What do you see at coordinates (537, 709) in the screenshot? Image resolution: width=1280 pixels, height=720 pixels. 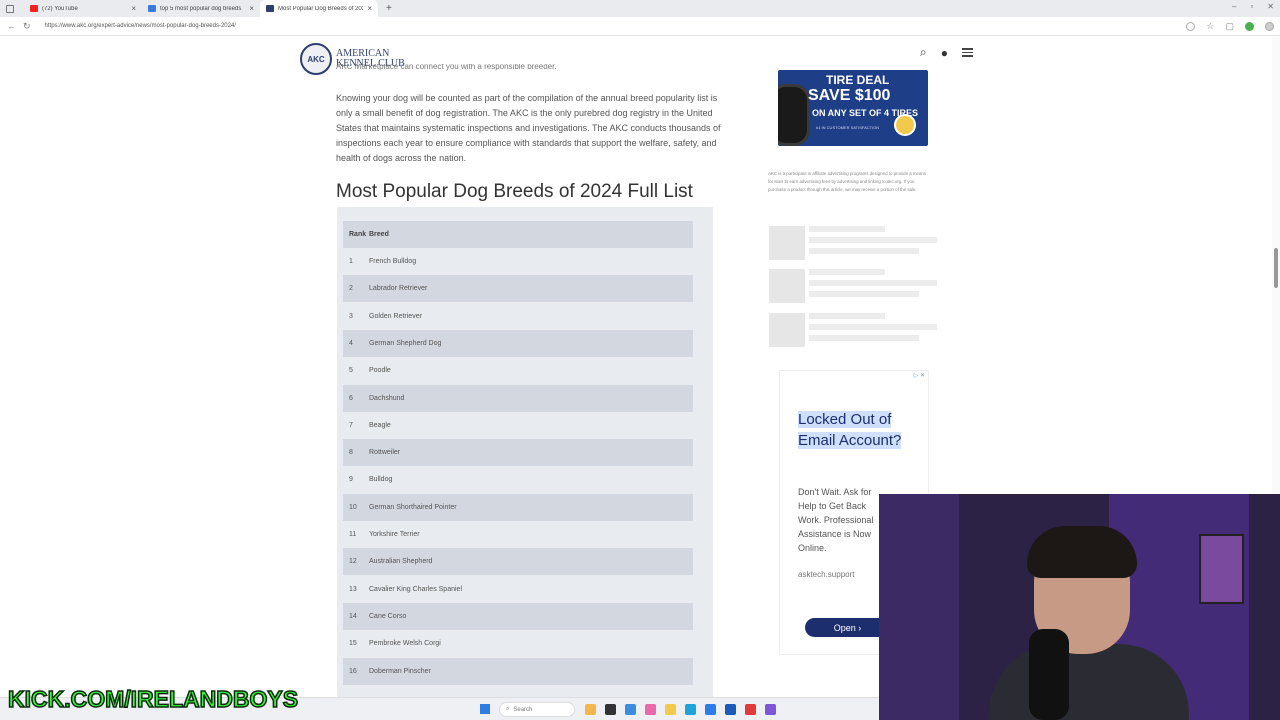 I see `taskbar-search: ⌕ Search` at bounding box center [537, 709].